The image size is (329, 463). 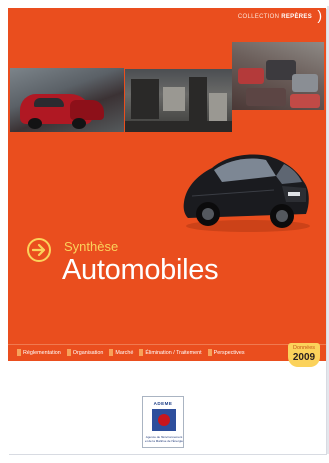 I want to click on arrow-right-circle-icon, so click(x=39, y=250).